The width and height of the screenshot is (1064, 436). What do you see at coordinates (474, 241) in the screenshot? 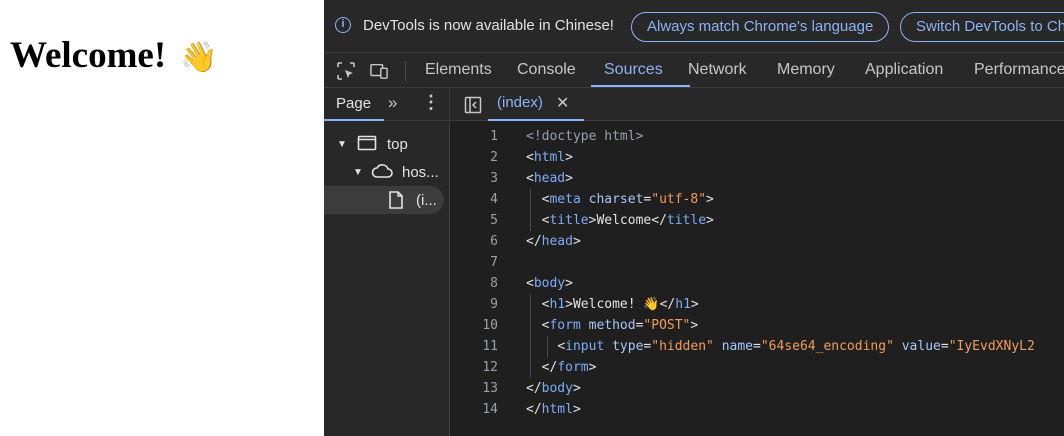
I see `line-number: 6` at bounding box center [474, 241].